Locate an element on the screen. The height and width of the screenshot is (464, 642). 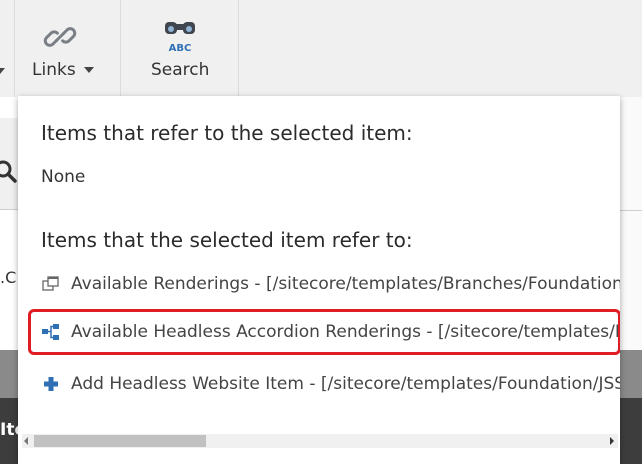
prev-dropdown-caret-icon is located at coordinates (2, 71).